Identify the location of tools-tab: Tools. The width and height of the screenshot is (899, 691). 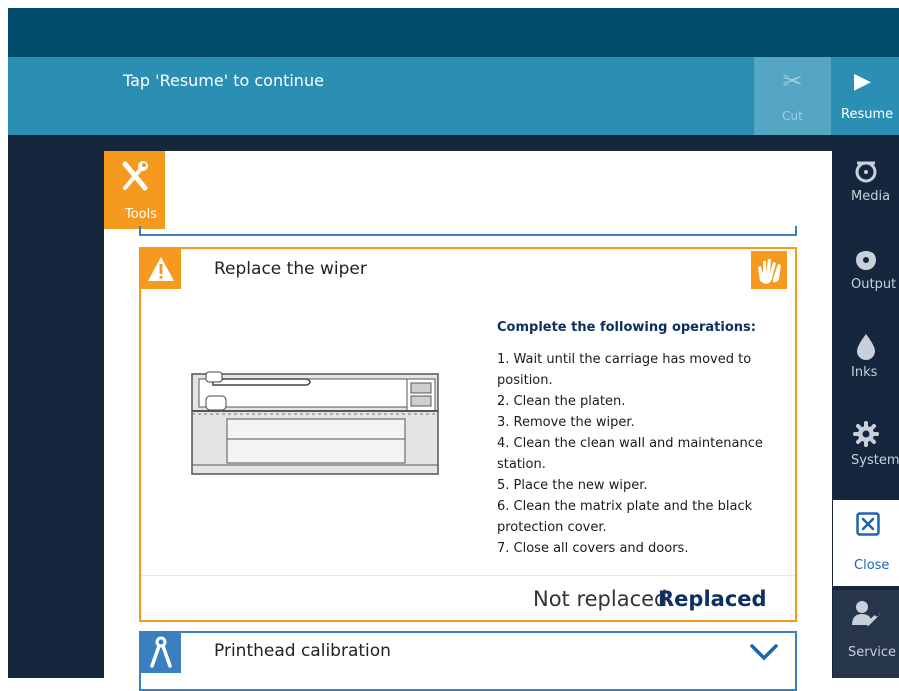
(134, 190).